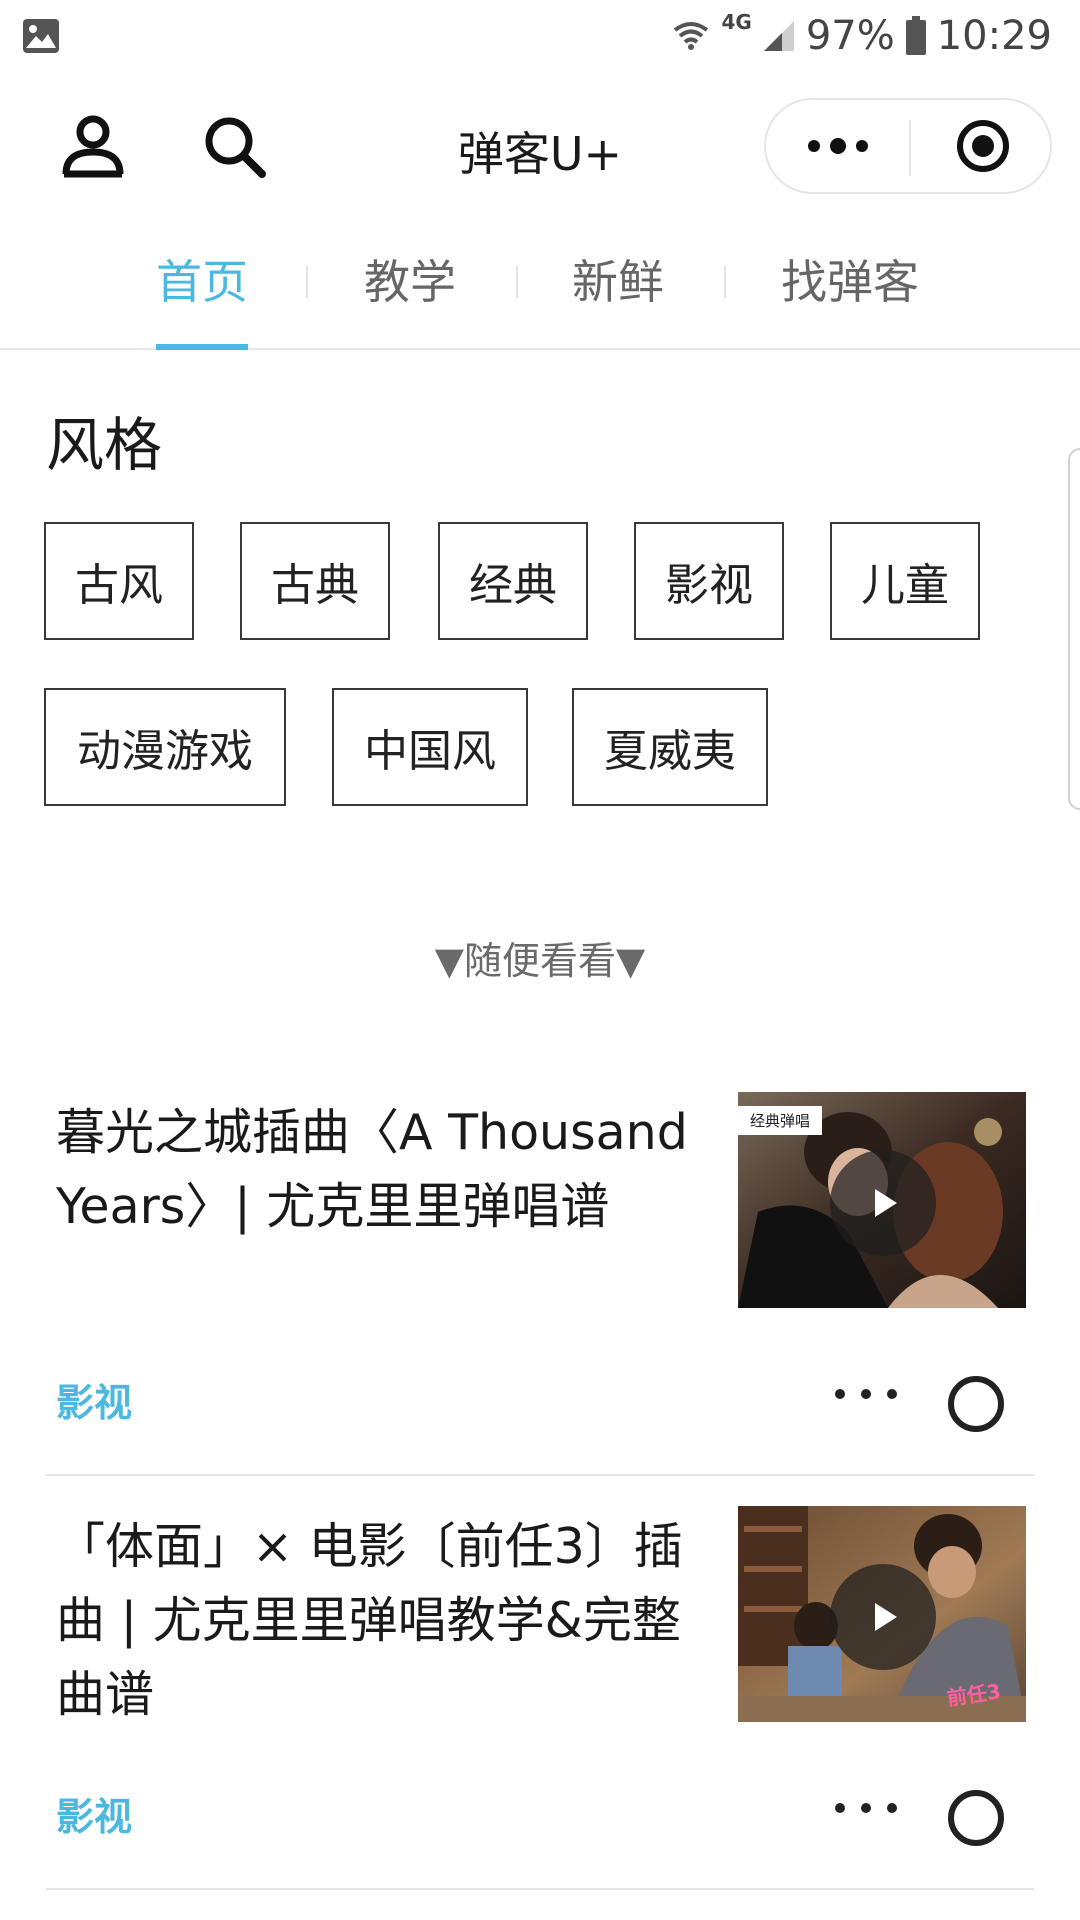  I want to click on battery-icon, so click(916, 36).